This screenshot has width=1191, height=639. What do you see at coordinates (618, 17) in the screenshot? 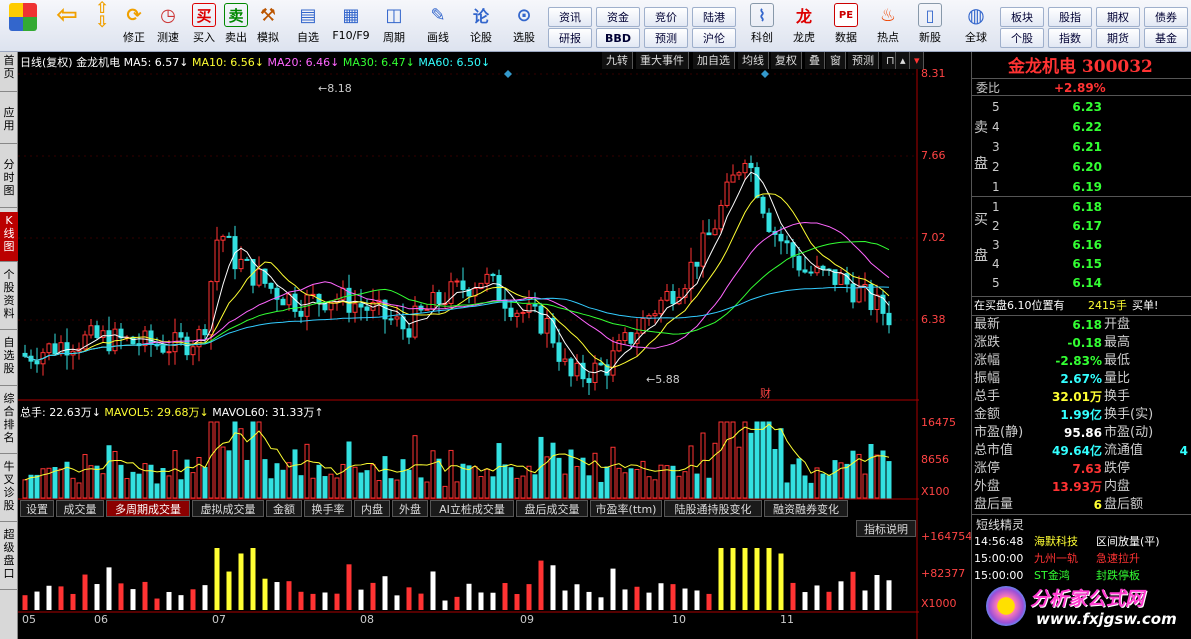
I see `fund-button: 资金` at bounding box center [618, 17].